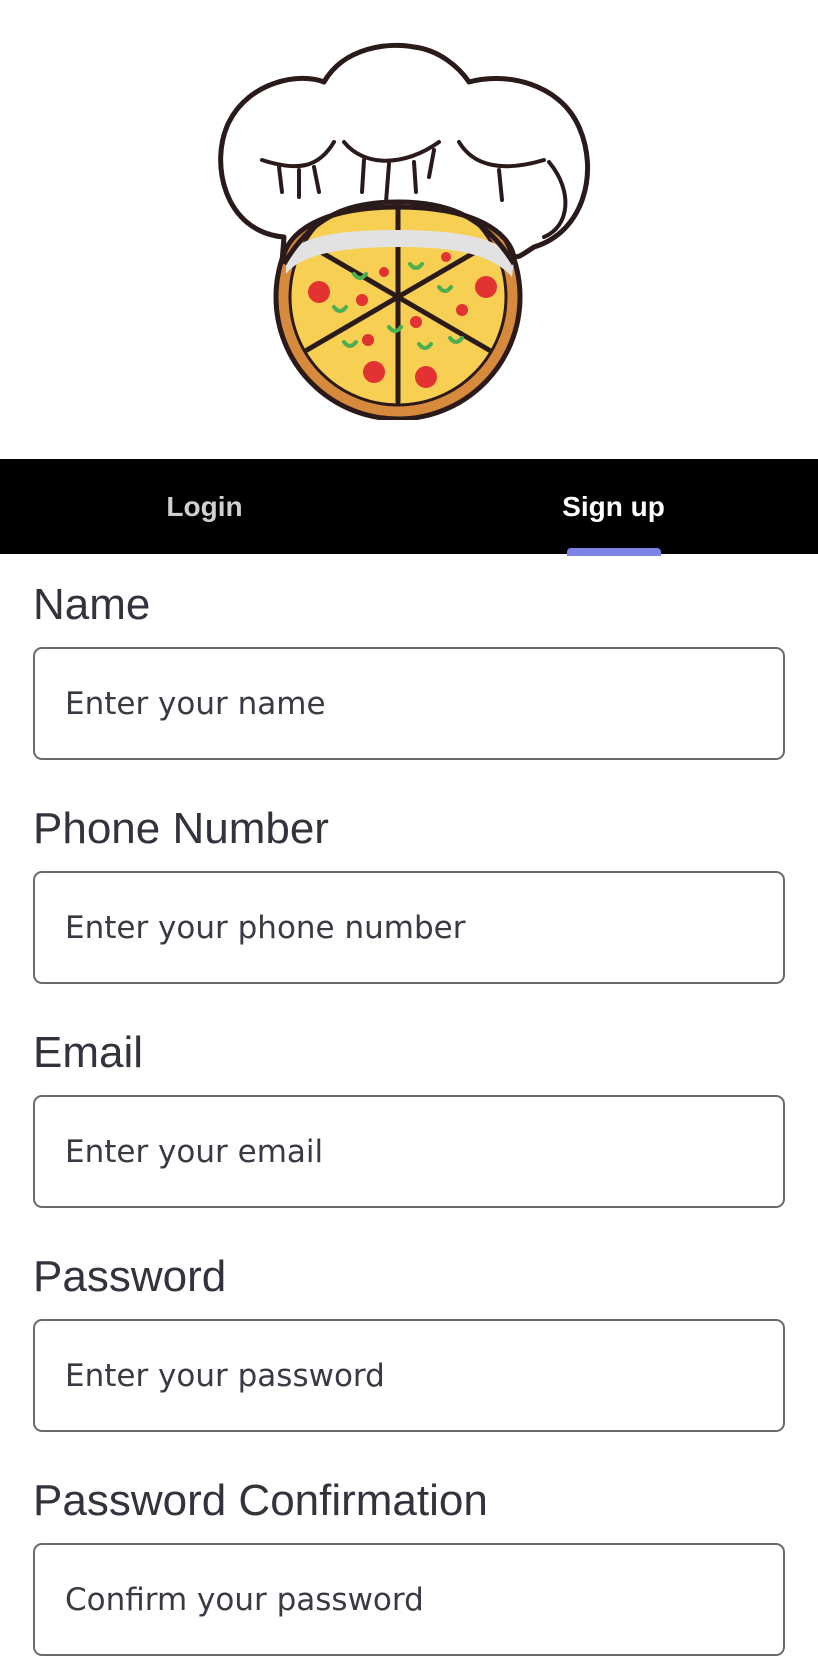 The image size is (818, 1656). What do you see at coordinates (181, 828) in the screenshot?
I see `phone-label: Phone Number` at bounding box center [181, 828].